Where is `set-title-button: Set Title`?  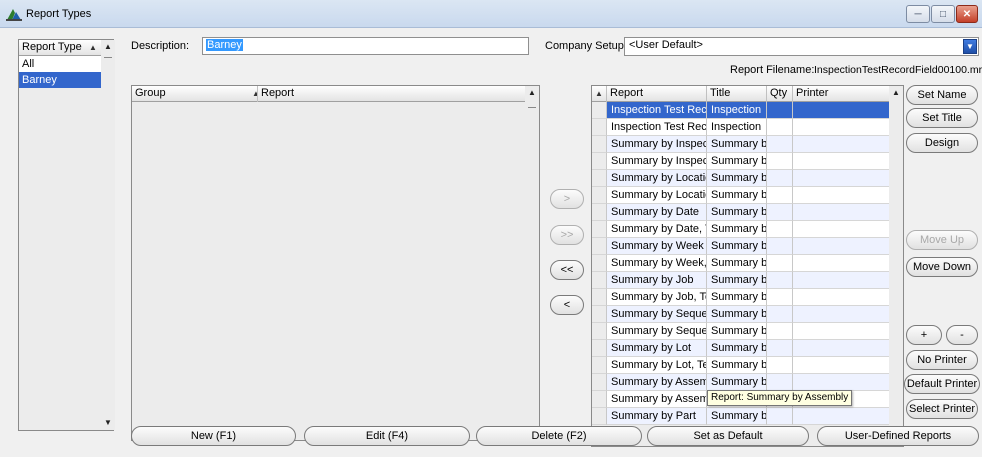
set-title-button: Set Title is located at coordinates (942, 118).